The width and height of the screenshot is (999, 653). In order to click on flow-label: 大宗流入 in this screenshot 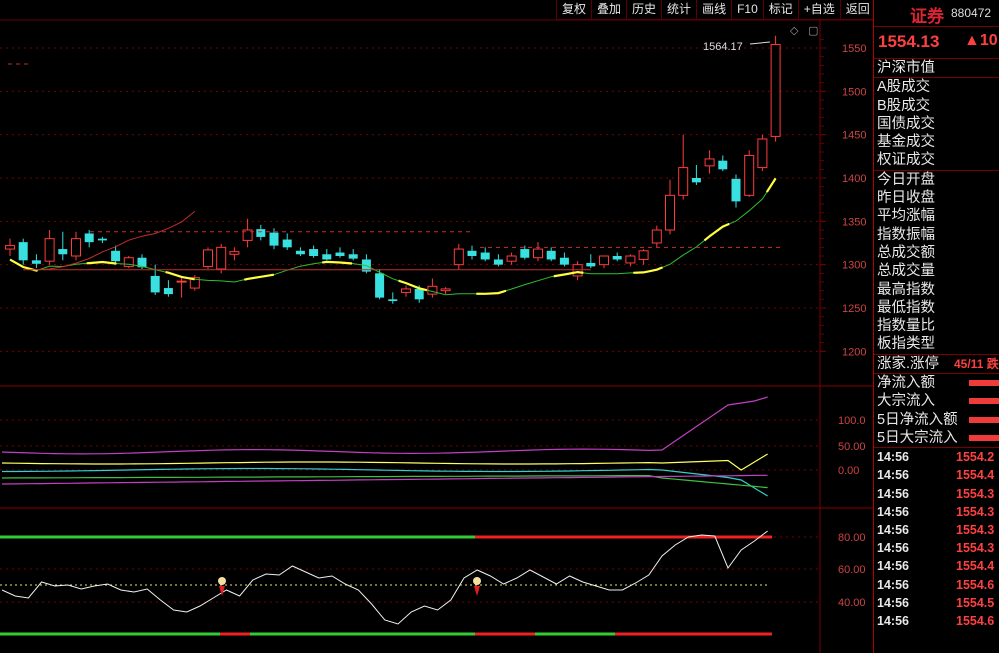, I will do `click(906, 401)`.